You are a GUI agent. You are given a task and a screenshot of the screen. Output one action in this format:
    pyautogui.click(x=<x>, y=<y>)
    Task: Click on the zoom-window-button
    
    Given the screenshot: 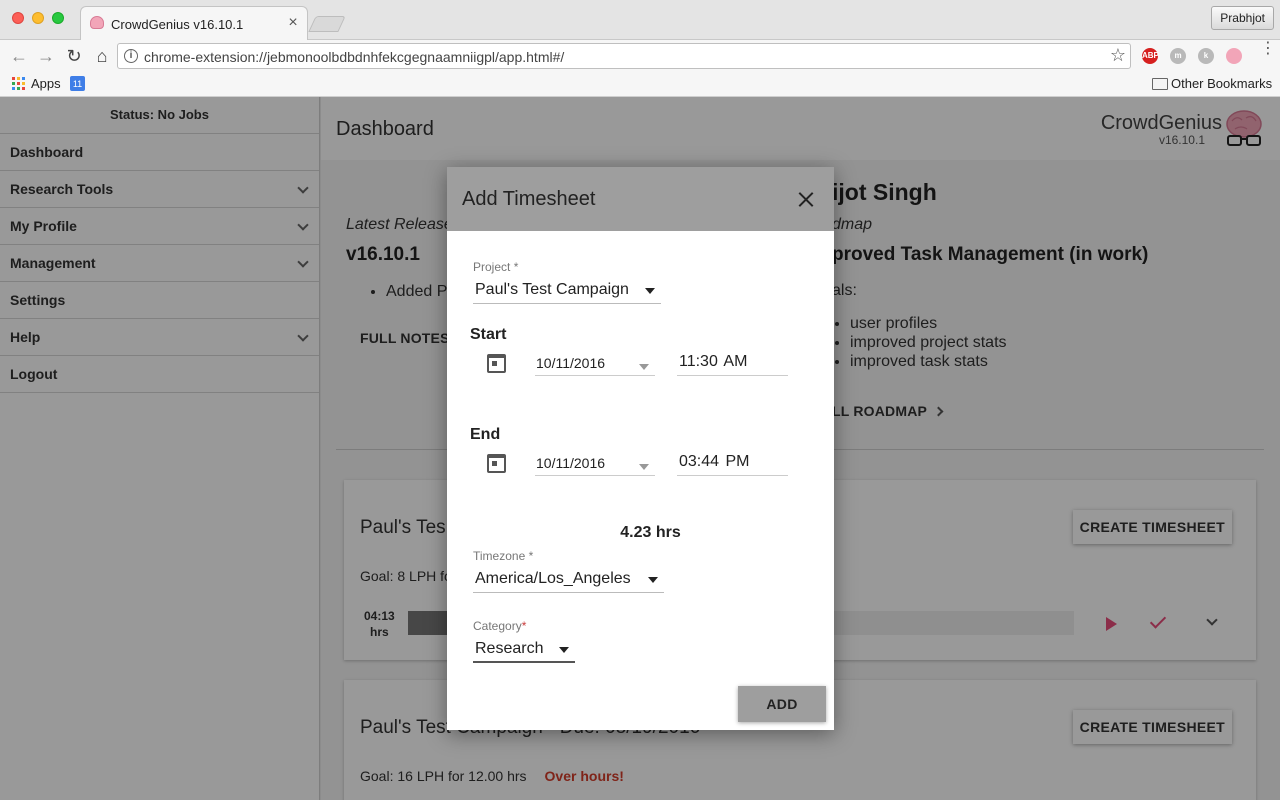 What is the action you would take?
    pyautogui.click(x=58, y=18)
    